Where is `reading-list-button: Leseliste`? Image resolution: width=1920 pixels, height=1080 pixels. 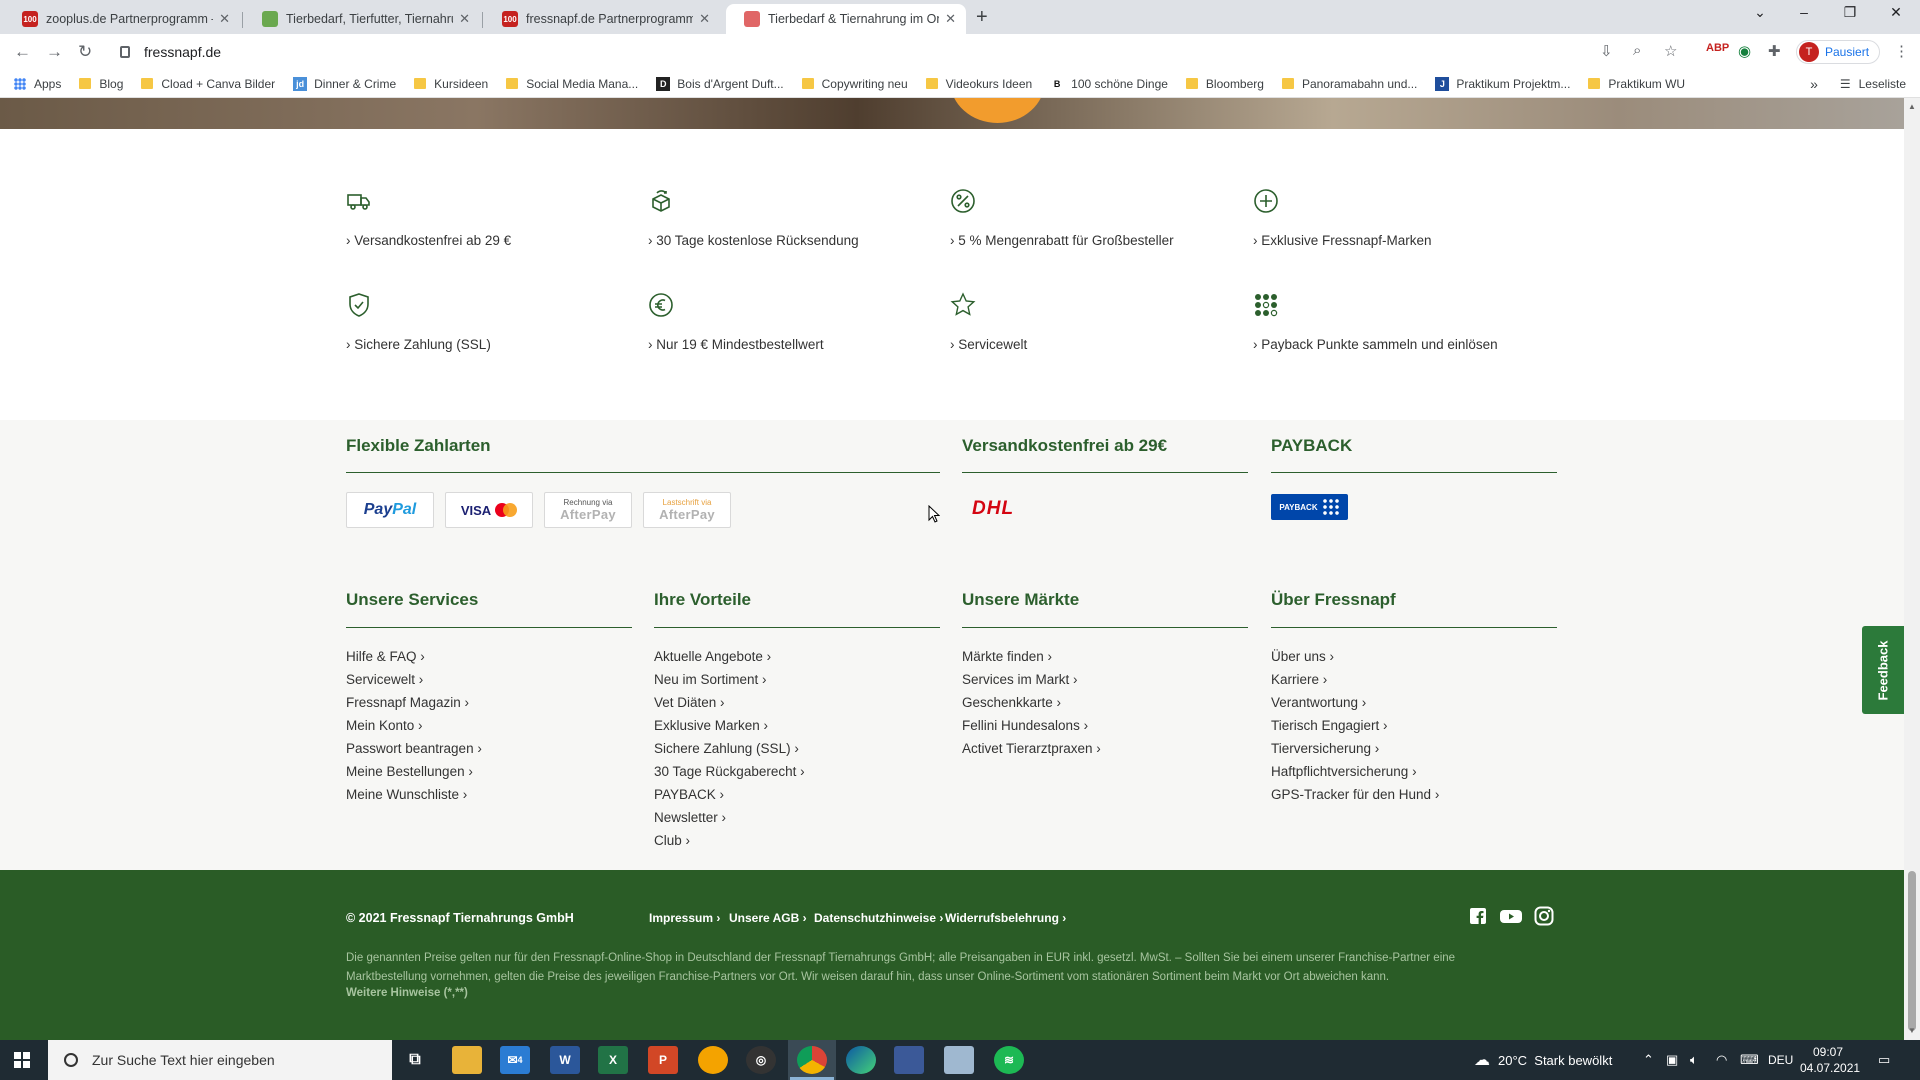
reading-list-button: Leseliste is located at coordinates (1882, 84).